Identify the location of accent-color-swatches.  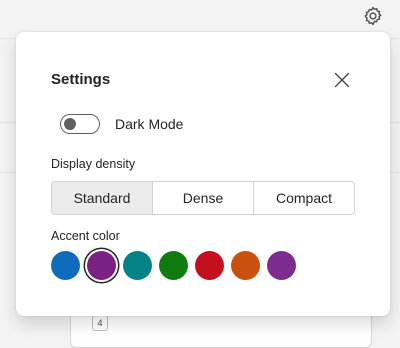
(177, 265).